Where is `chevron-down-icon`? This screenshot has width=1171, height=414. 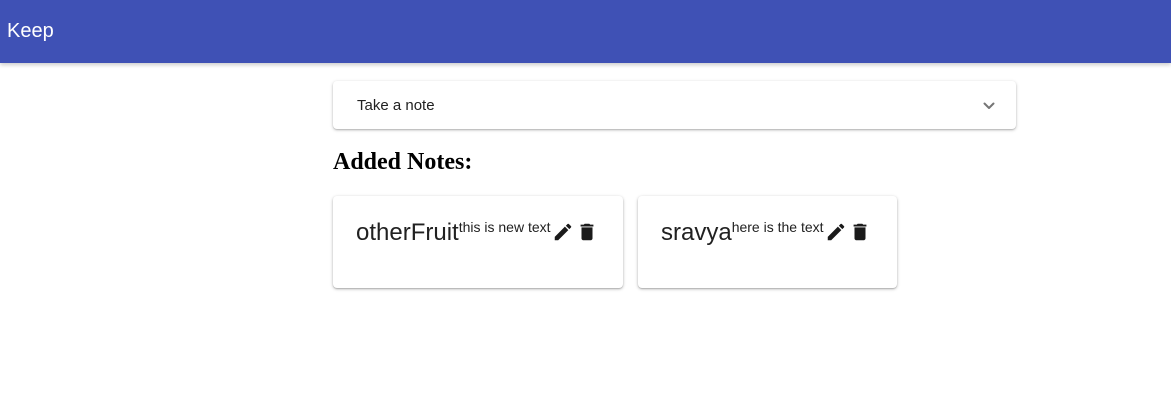 chevron-down-icon is located at coordinates (989, 106).